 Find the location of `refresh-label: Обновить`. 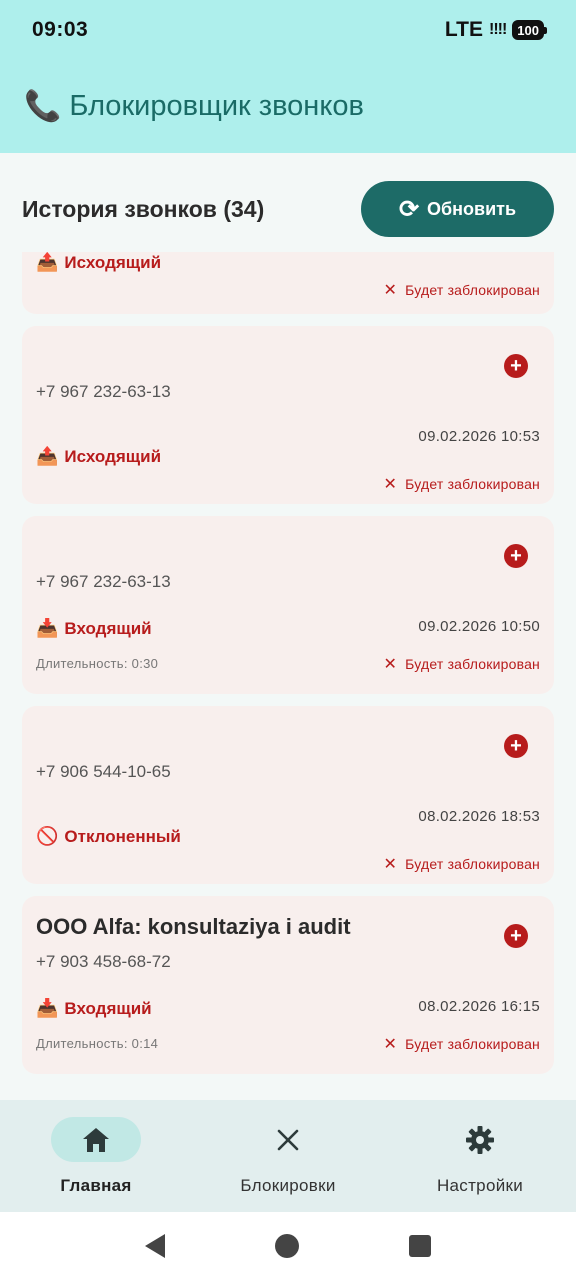

refresh-label: Обновить is located at coordinates (472, 208).